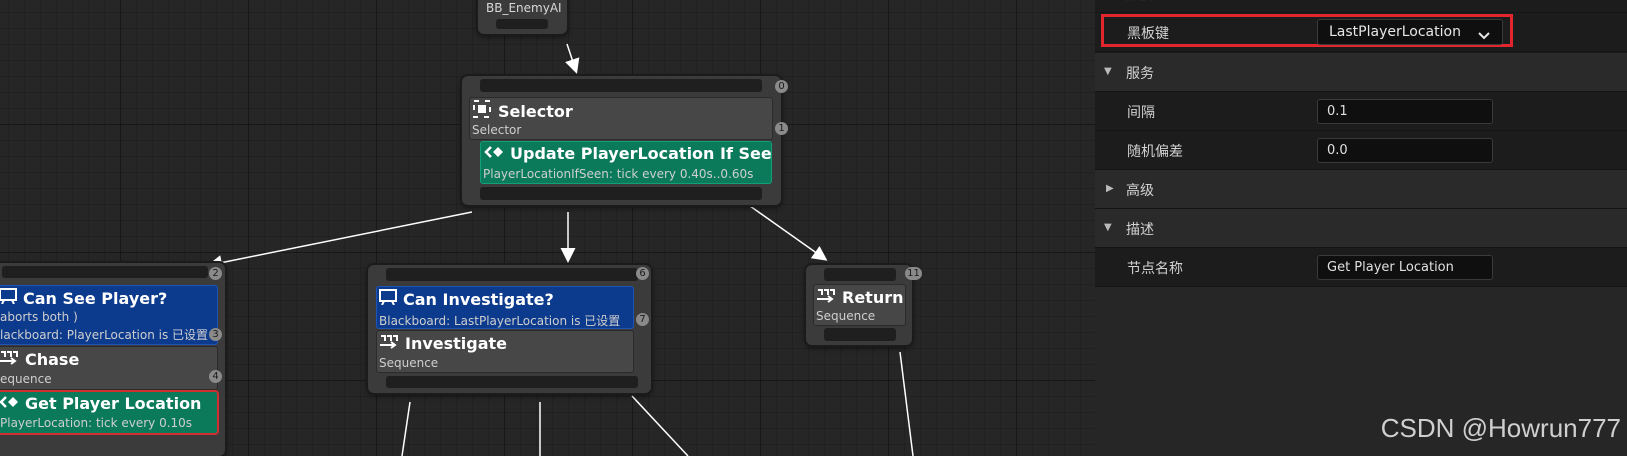  Describe the element at coordinates (522, 24) in the screenshot. I see `root-output-pin` at that location.